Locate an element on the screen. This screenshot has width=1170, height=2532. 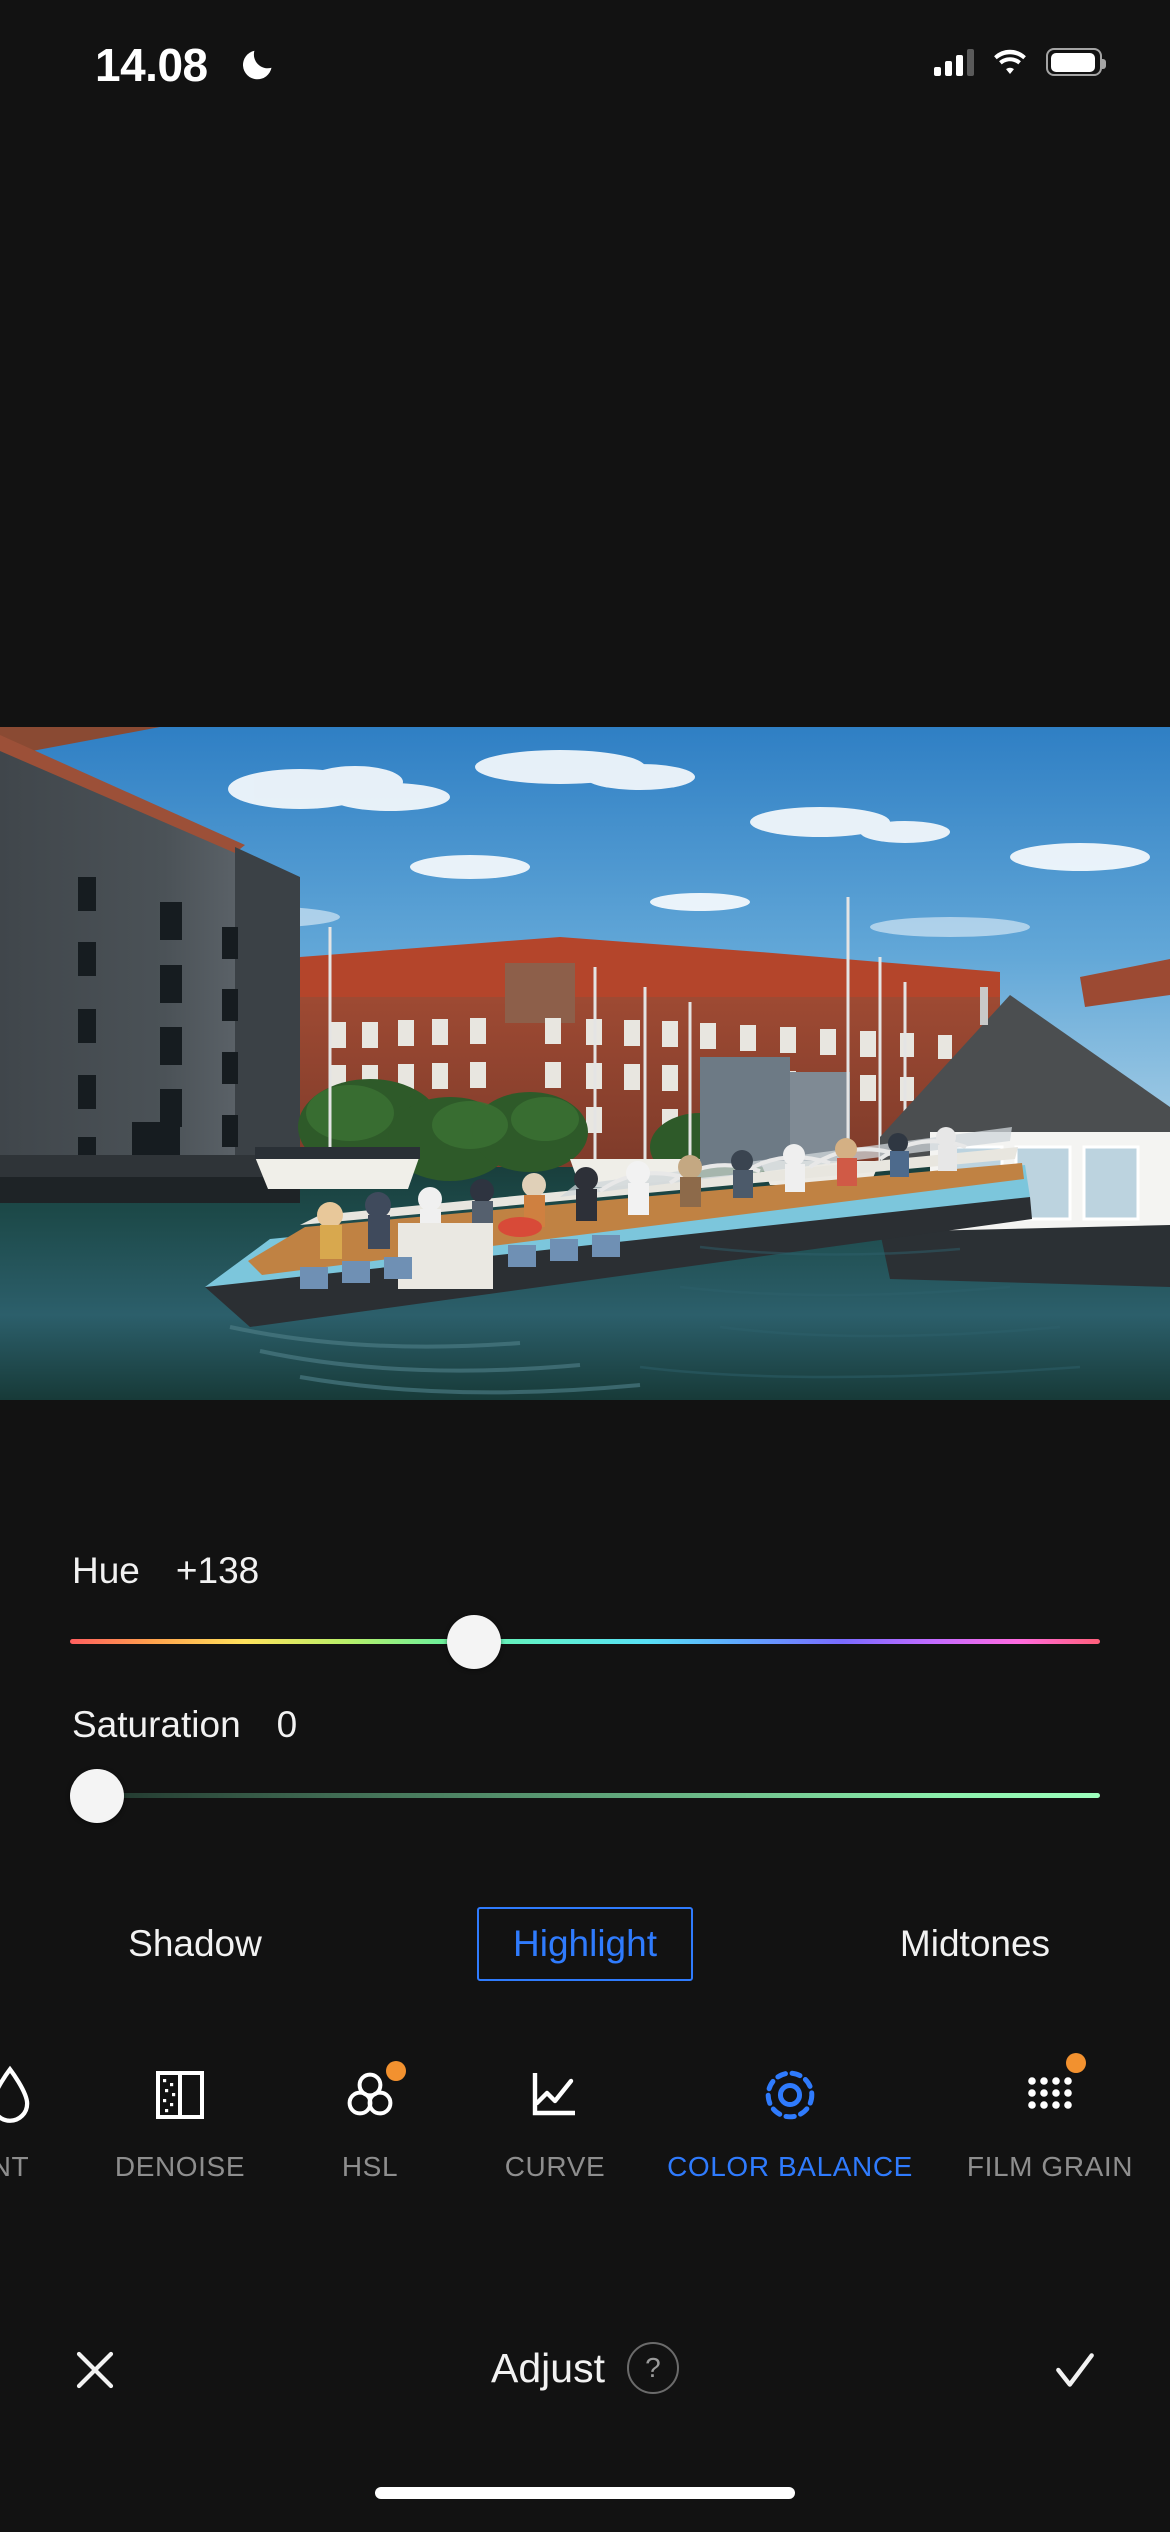
tool-color-balance: COLOR BALANCE is located at coordinates (790, 2101).